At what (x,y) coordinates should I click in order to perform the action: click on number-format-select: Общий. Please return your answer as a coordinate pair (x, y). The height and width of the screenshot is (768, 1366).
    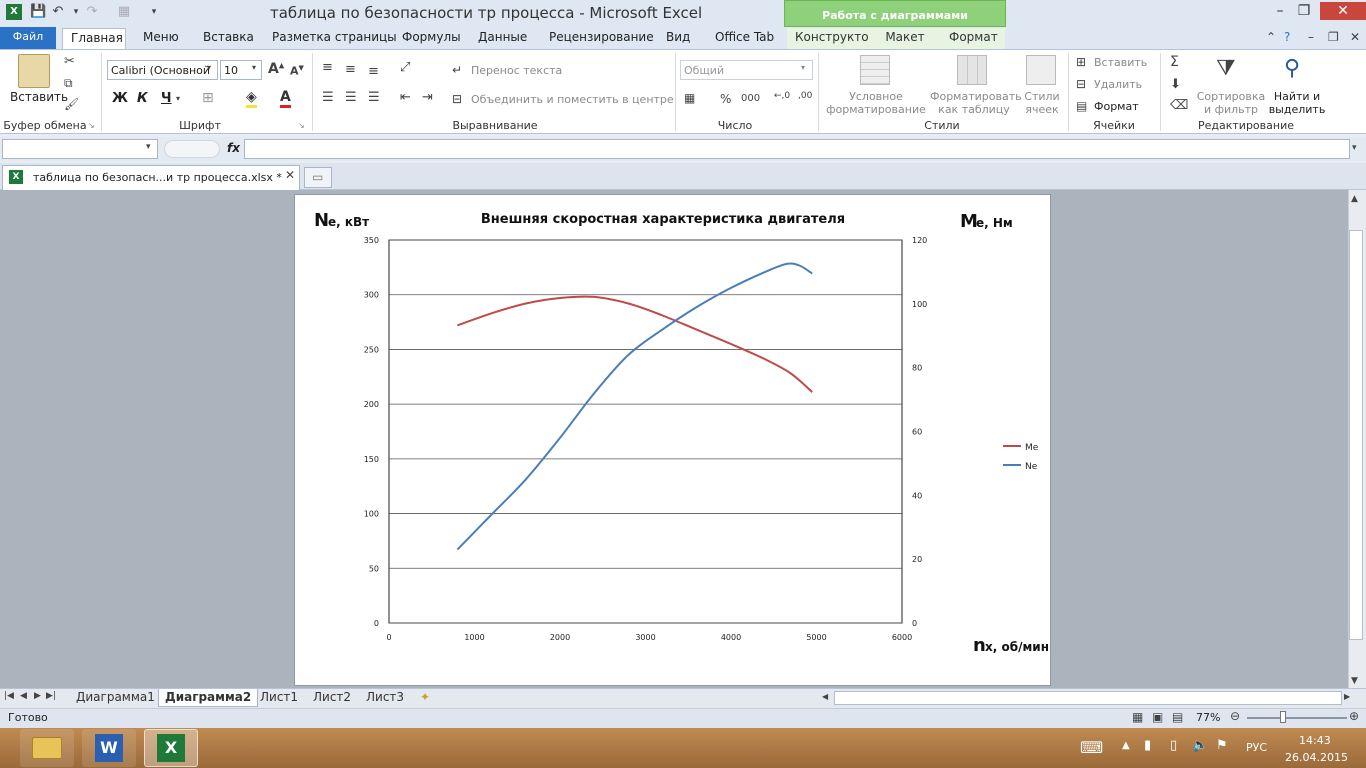
    Looking at the image, I should click on (746, 70).